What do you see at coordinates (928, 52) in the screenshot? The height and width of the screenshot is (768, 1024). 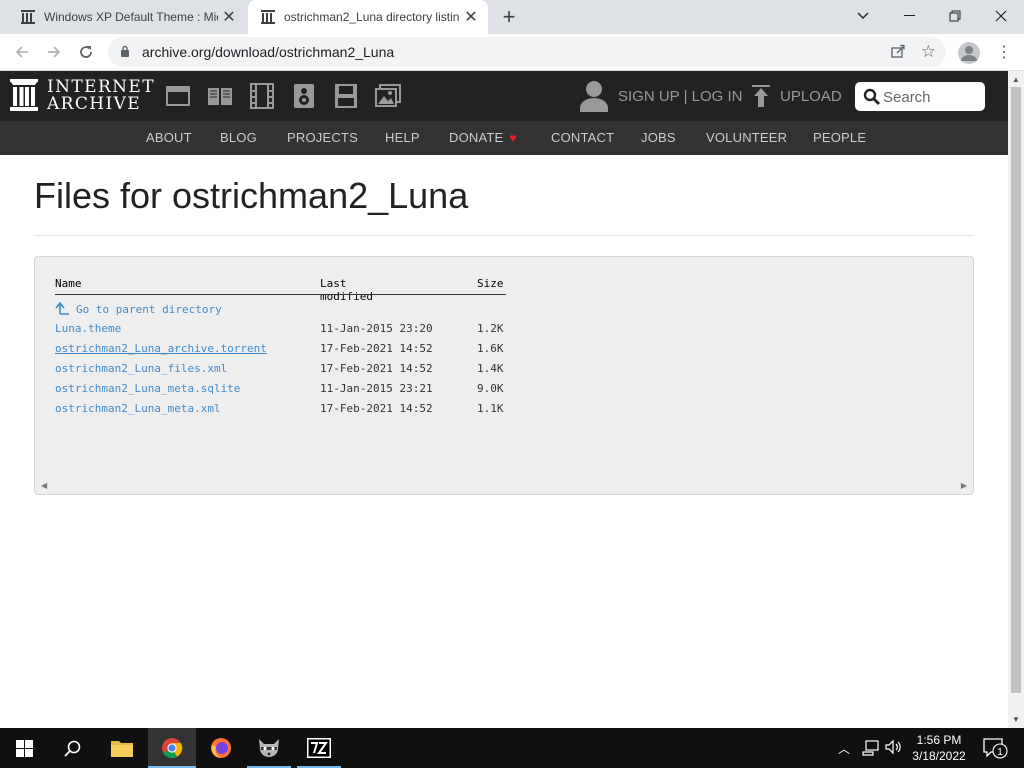 I see `bookmark-star-icon: ☆` at bounding box center [928, 52].